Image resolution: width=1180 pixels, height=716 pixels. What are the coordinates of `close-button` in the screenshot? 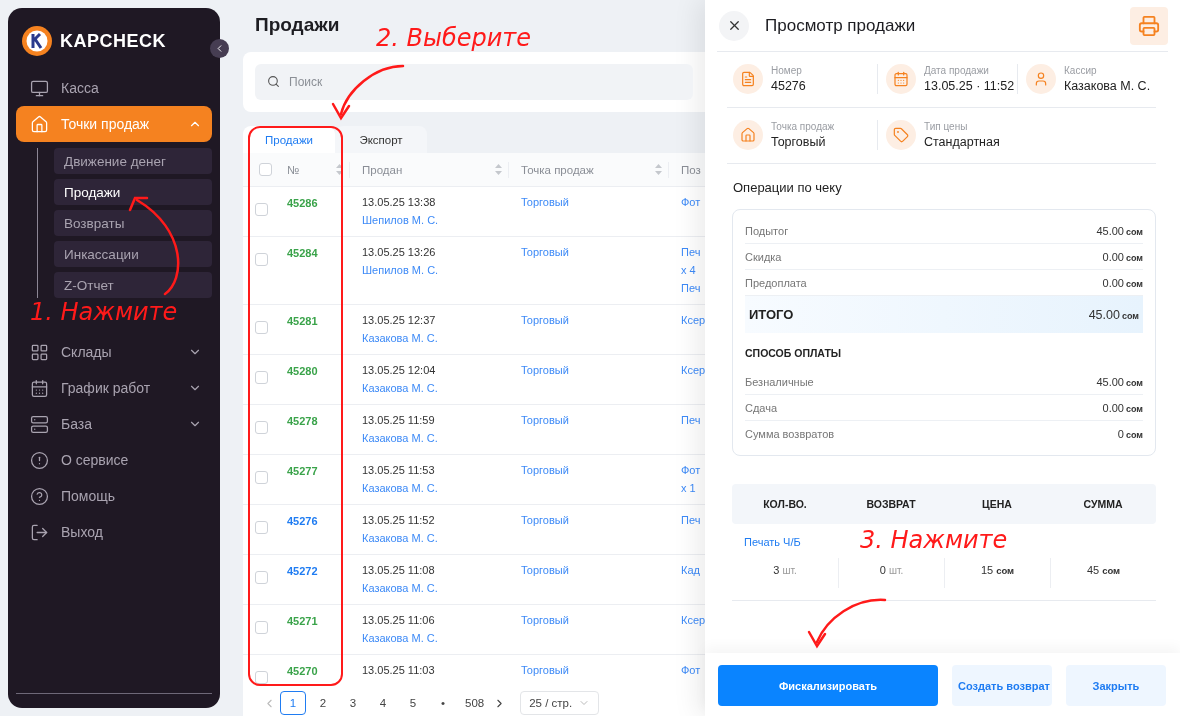 It's located at (734, 25).